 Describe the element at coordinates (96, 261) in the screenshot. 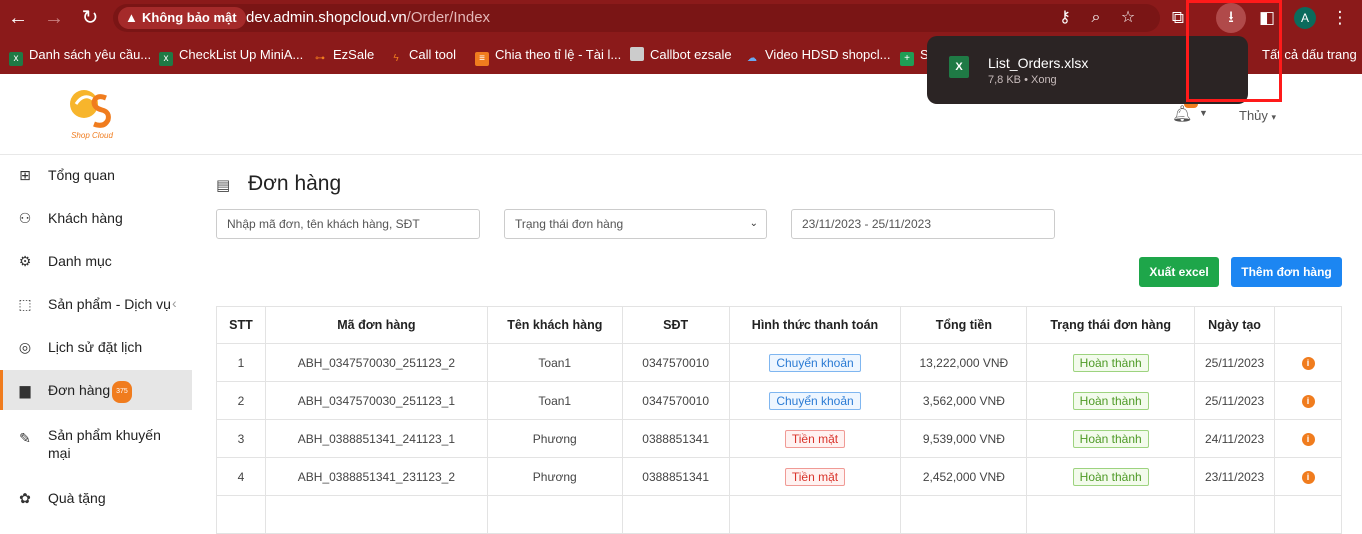

I see `sidebar-item-categories: ⚙ Danh mục` at that location.